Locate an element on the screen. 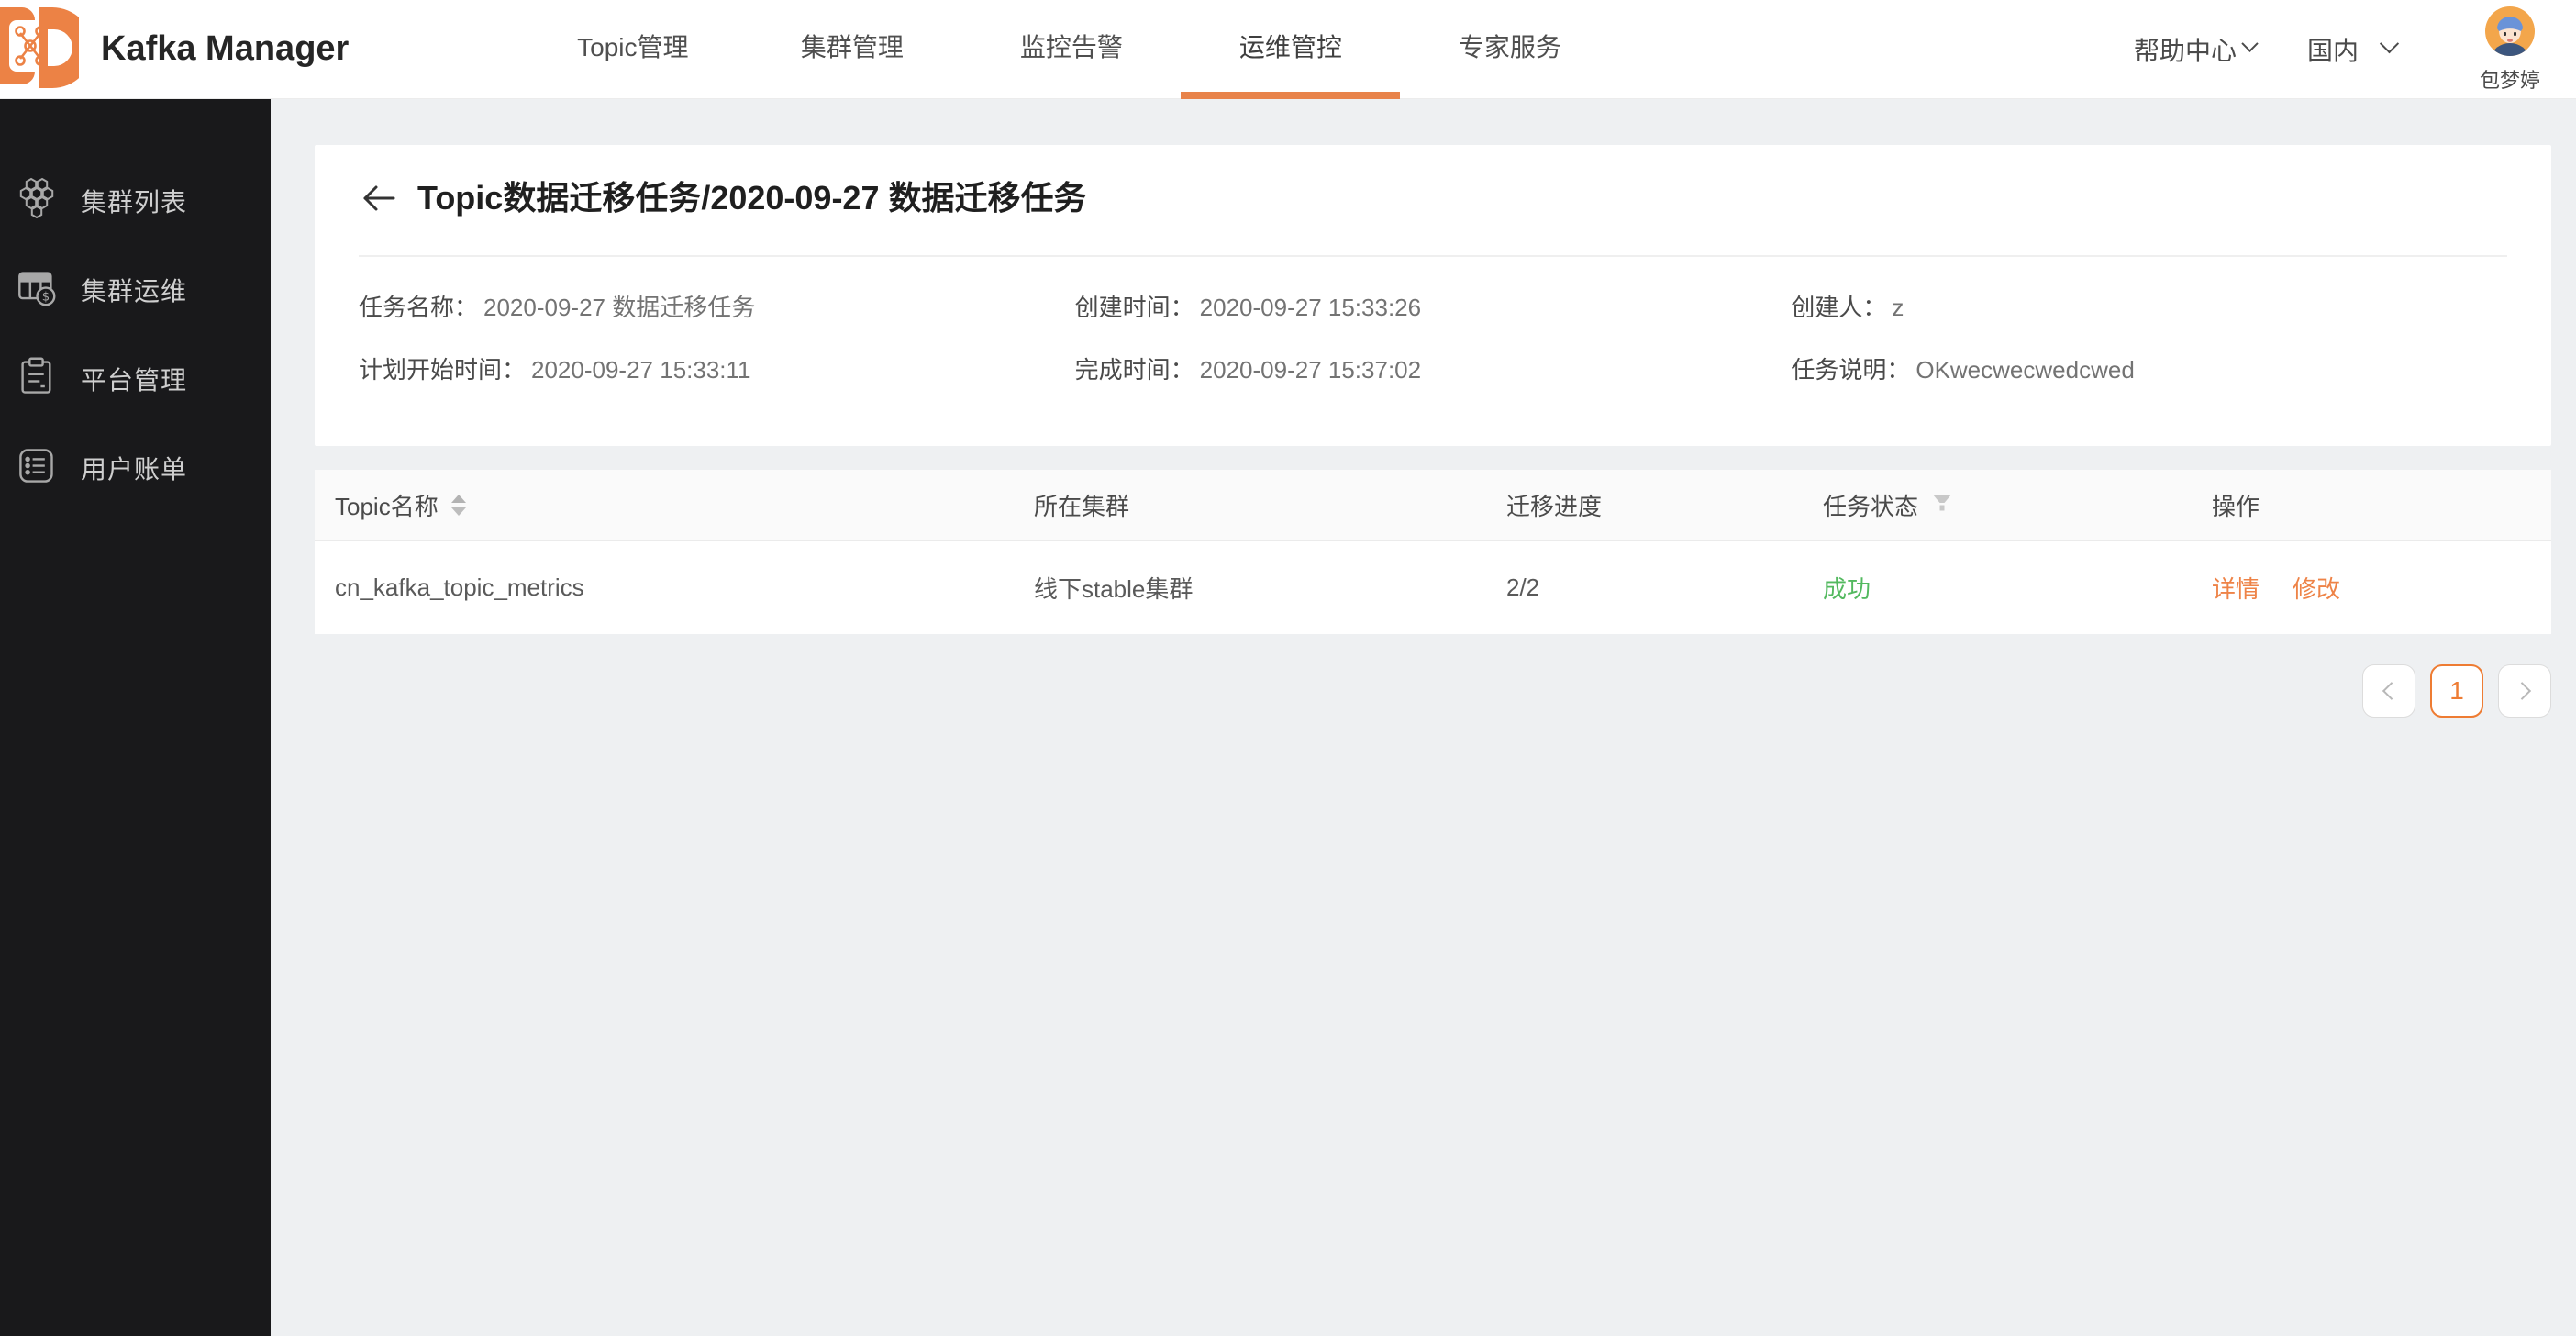 Image resolution: width=2576 pixels, height=1336 pixels. tab-monitor-alert: 监控告警 is located at coordinates (1071, 49).